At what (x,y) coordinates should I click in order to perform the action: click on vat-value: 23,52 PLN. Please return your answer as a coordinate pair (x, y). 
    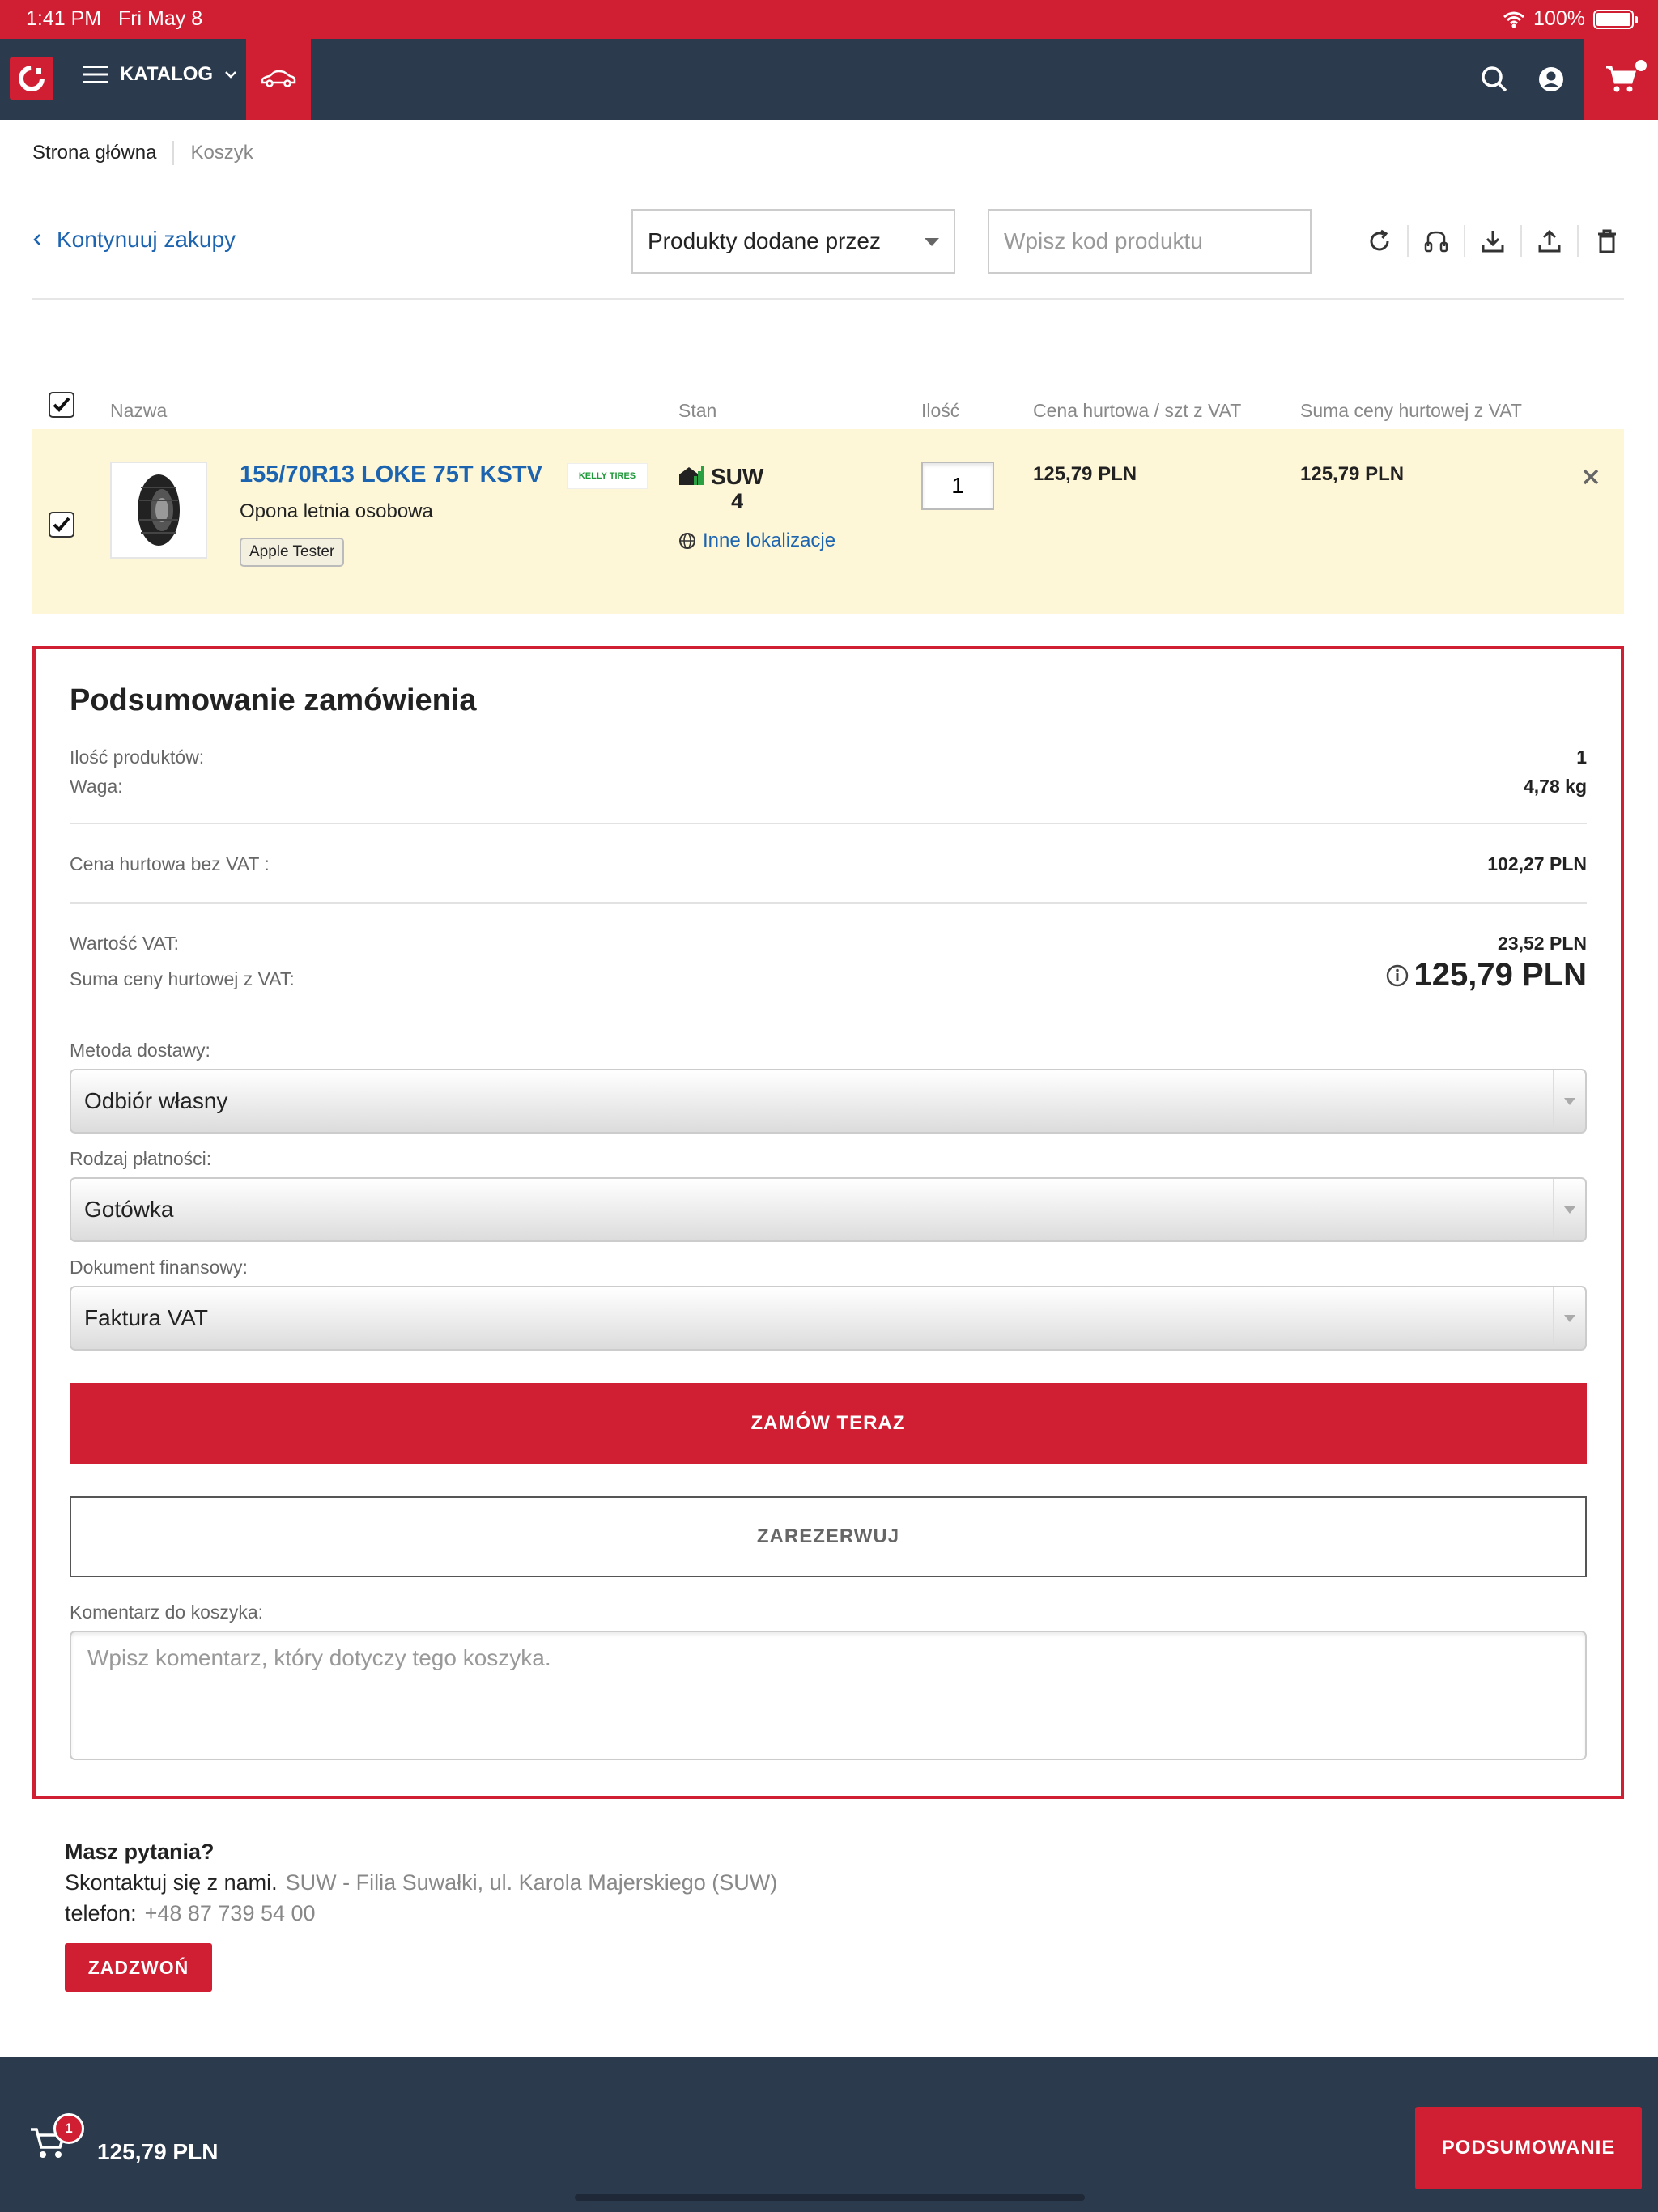
    Looking at the image, I should click on (1542, 944).